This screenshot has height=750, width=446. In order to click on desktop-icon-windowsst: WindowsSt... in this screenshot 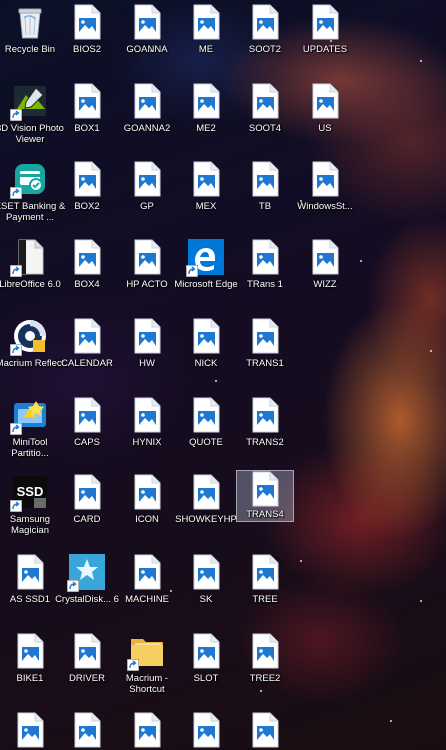, I will do `click(325, 198)`.